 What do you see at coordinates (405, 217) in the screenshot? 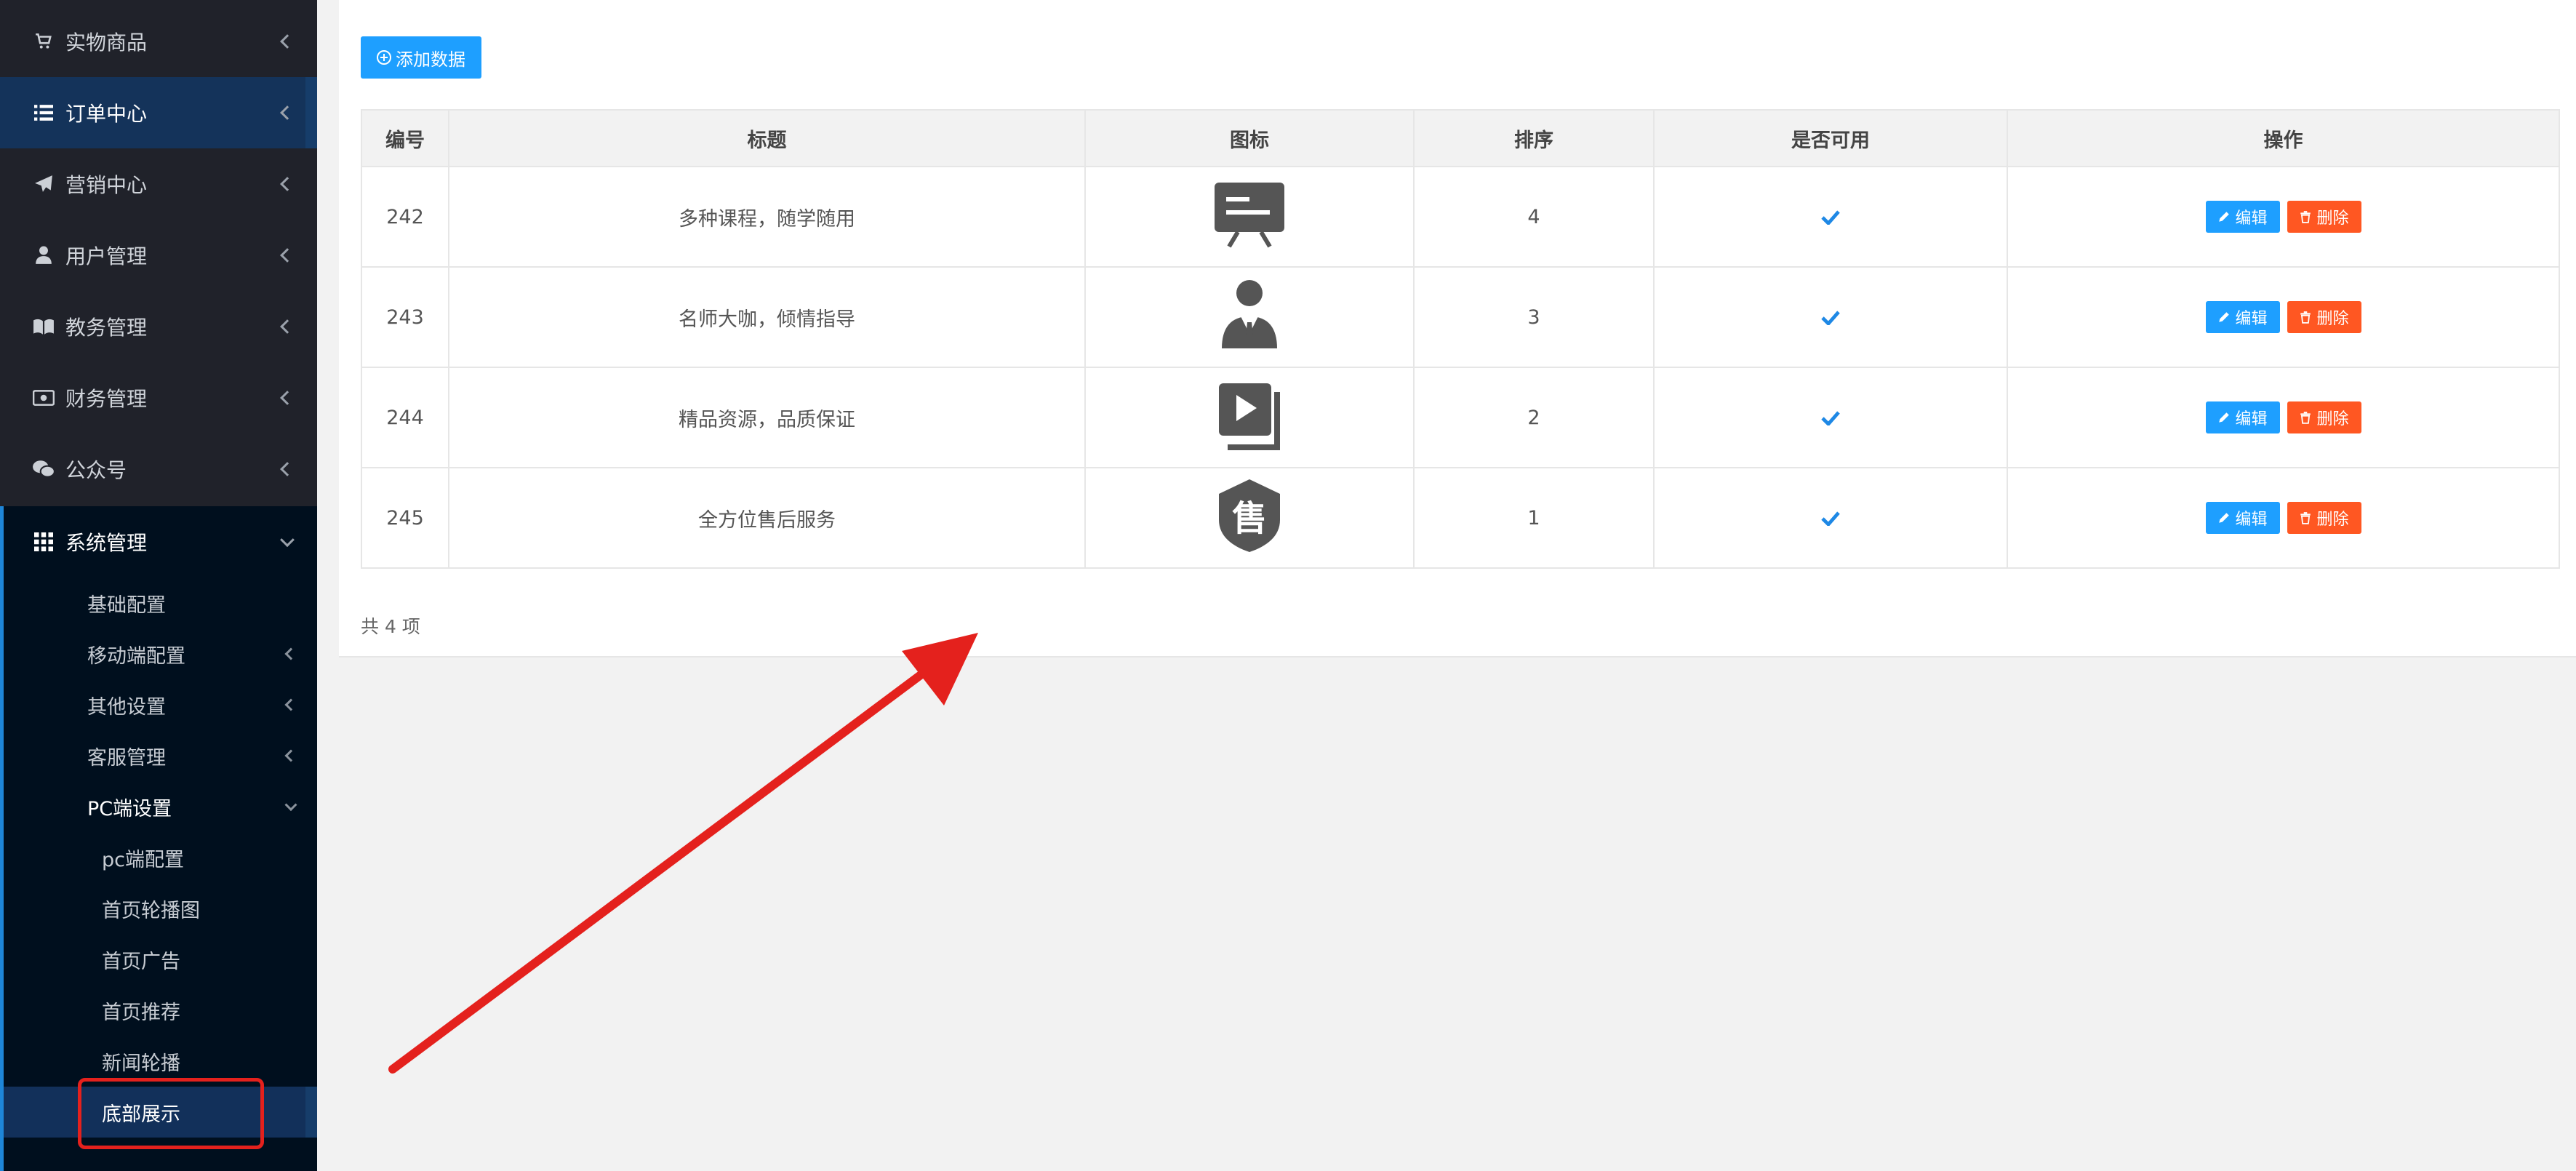
I see `cell-id: 242` at bounding box center [405, 217].